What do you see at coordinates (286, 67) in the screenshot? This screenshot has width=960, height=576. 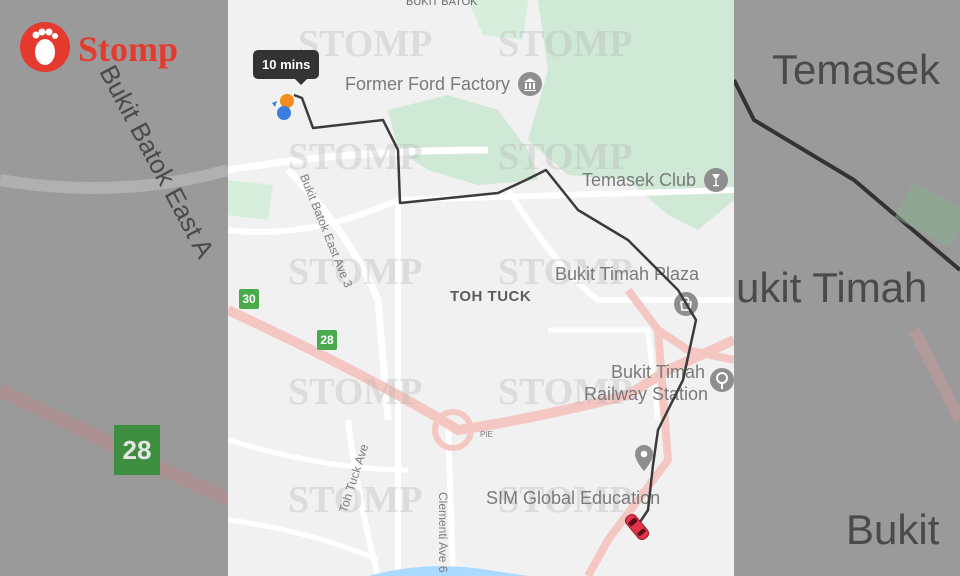 I see `eta-label: 10 mins` at bounding box center [286, 67].